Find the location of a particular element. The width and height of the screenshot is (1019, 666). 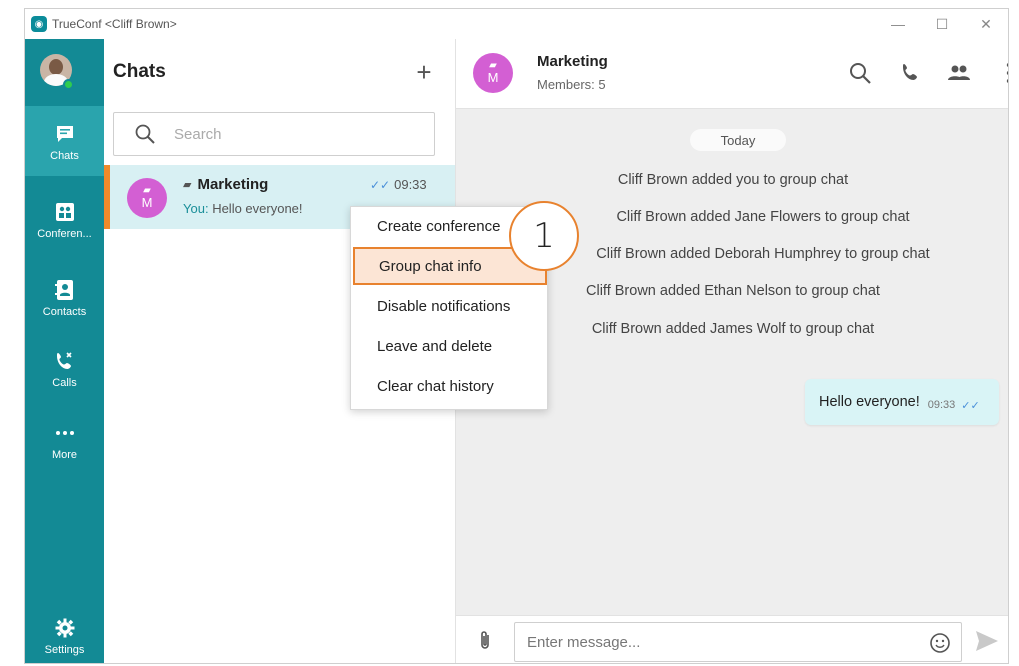

message-composer is located at coordinates (732, 639).